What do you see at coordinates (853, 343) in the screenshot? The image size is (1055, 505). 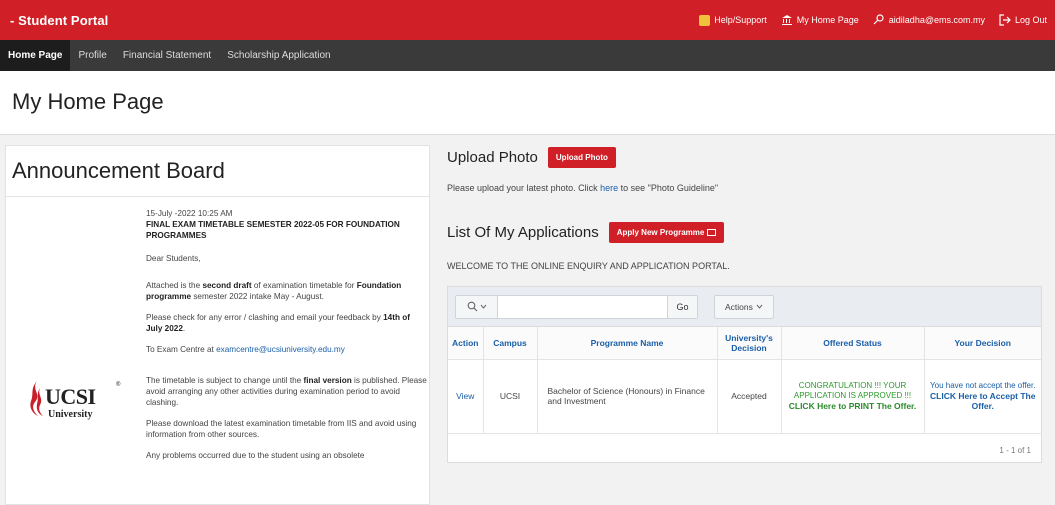 I see `column-header-offered-status: Offered Status` at bounding box center [853, 343].